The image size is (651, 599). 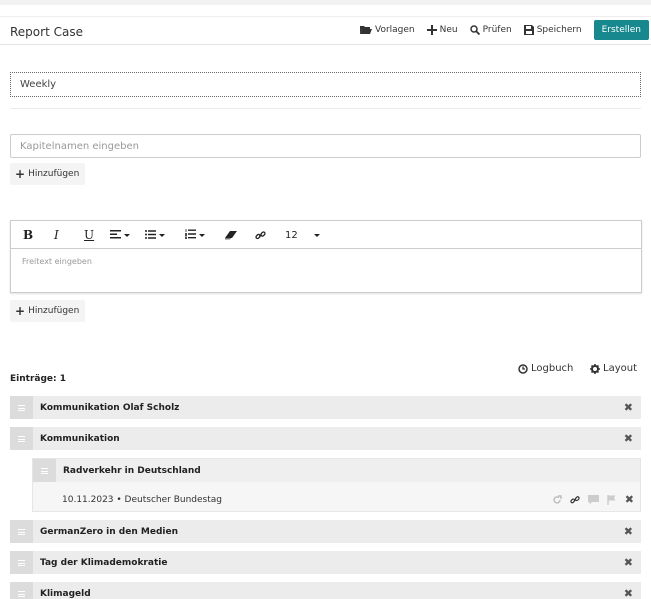 I want to click on logbook-label: Logbuch, so click(x=552, y=368).